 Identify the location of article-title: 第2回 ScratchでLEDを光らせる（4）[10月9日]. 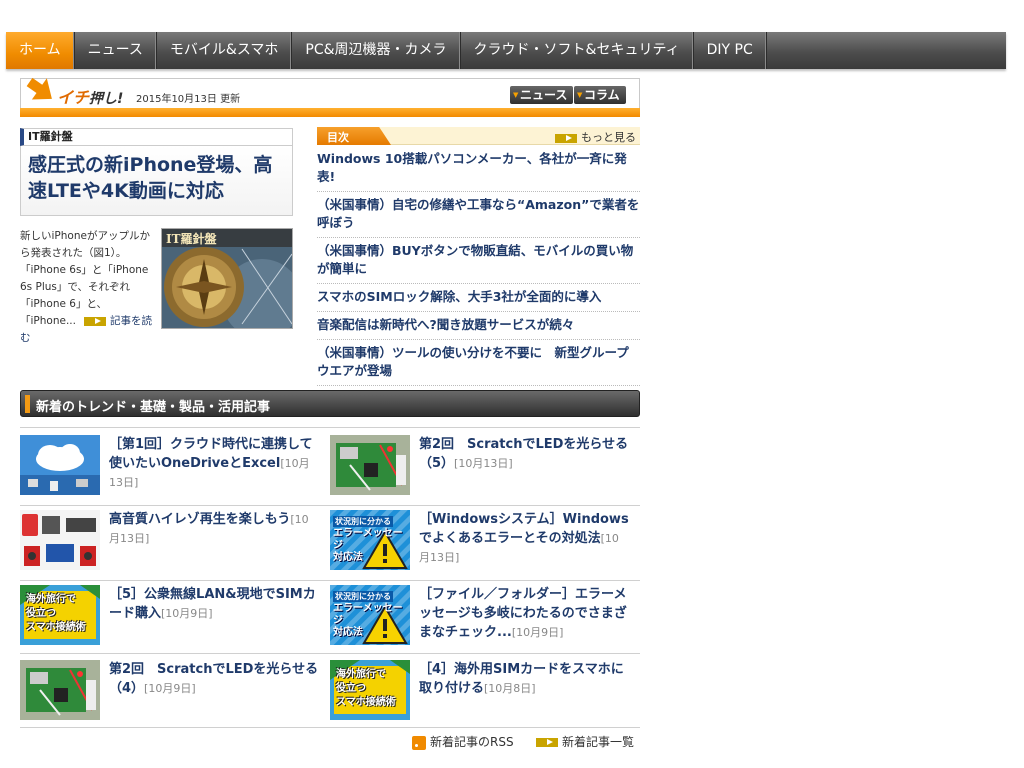
(214, 679).